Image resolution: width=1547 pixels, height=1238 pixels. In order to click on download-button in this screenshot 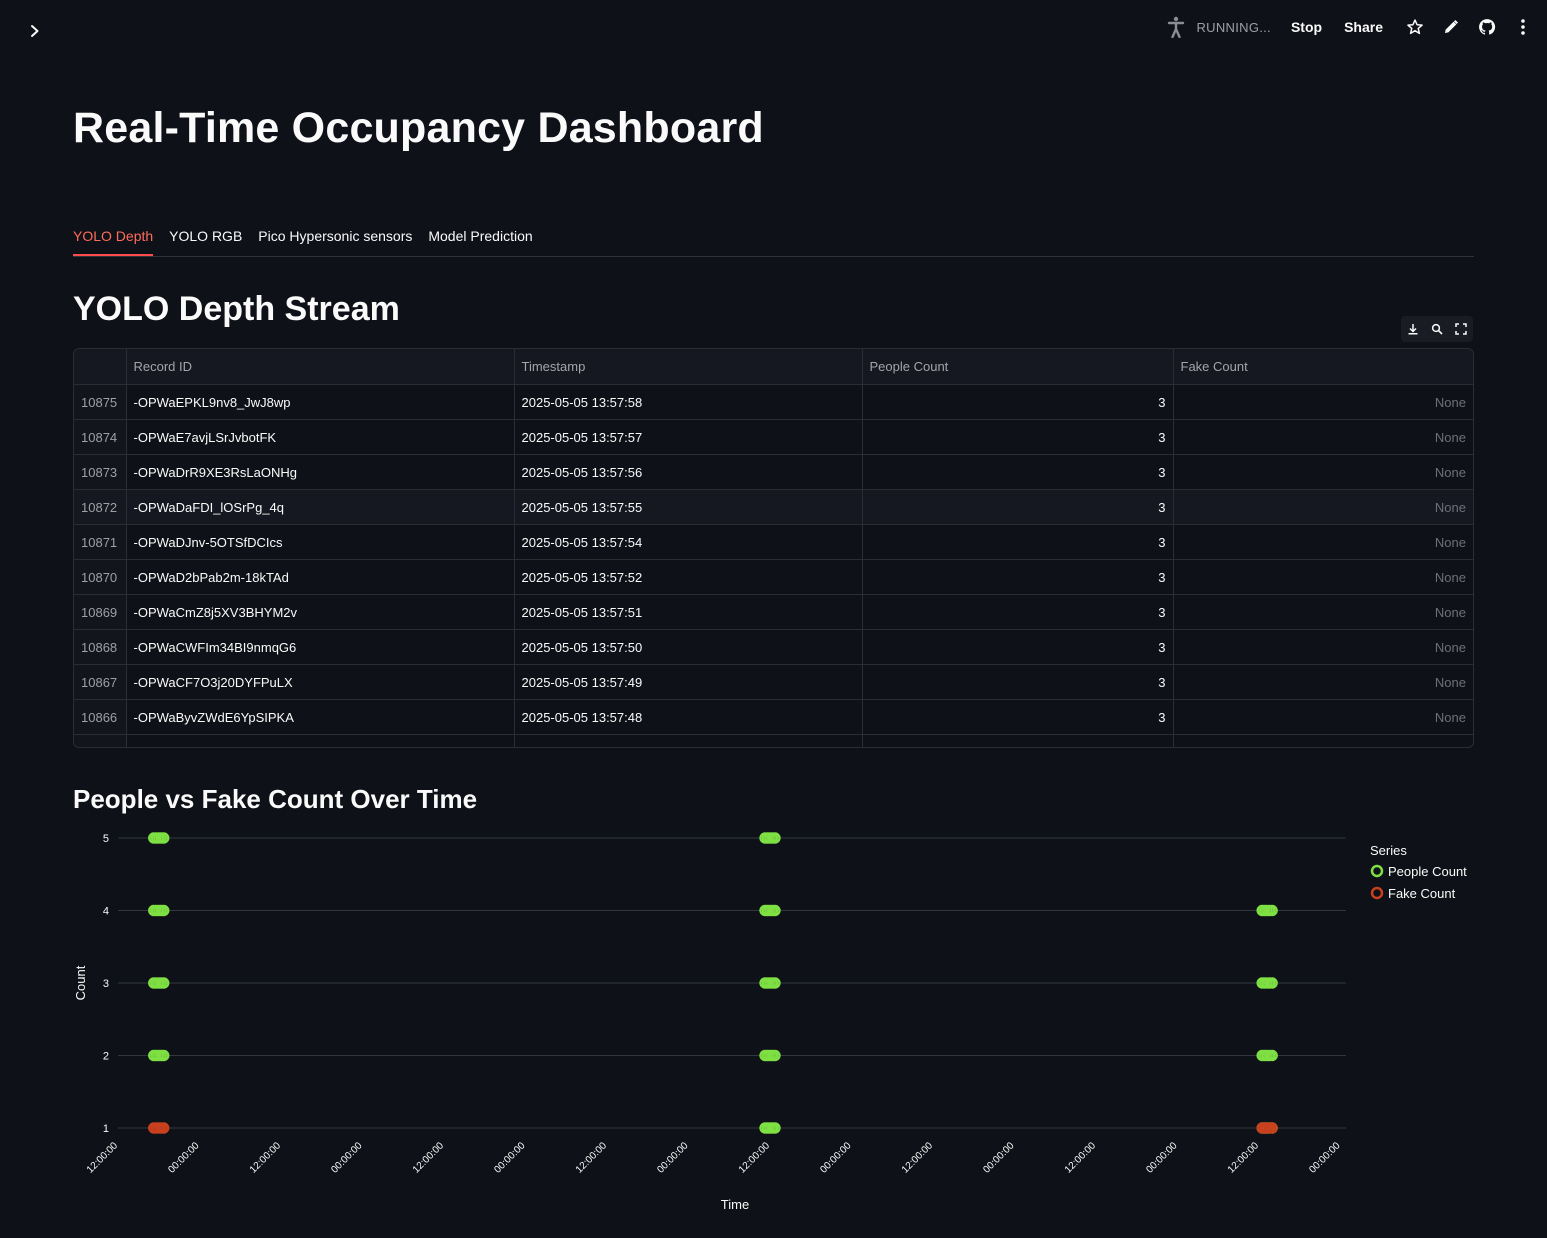, I will do `click(1413, 329)`.